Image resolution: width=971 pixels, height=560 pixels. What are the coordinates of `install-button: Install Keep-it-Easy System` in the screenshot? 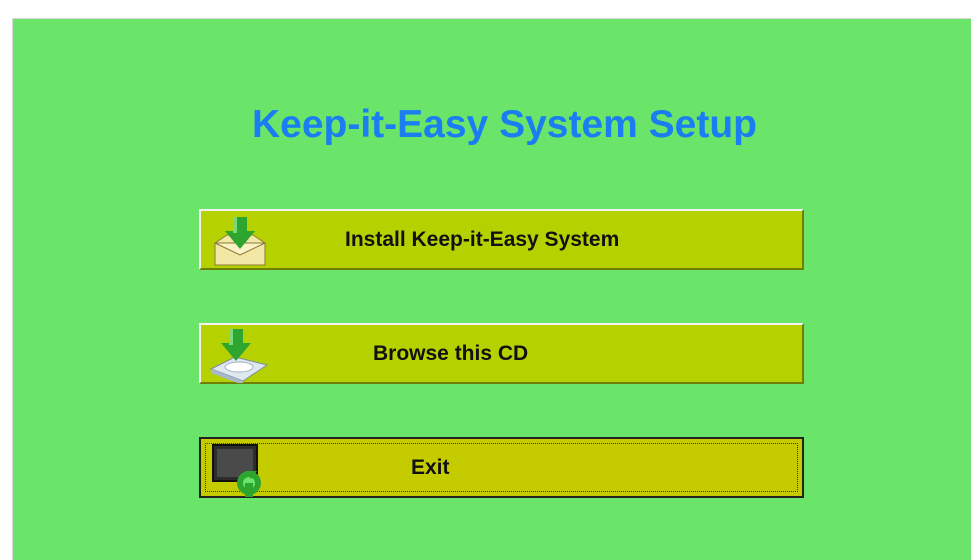 It's located at (501, 239).